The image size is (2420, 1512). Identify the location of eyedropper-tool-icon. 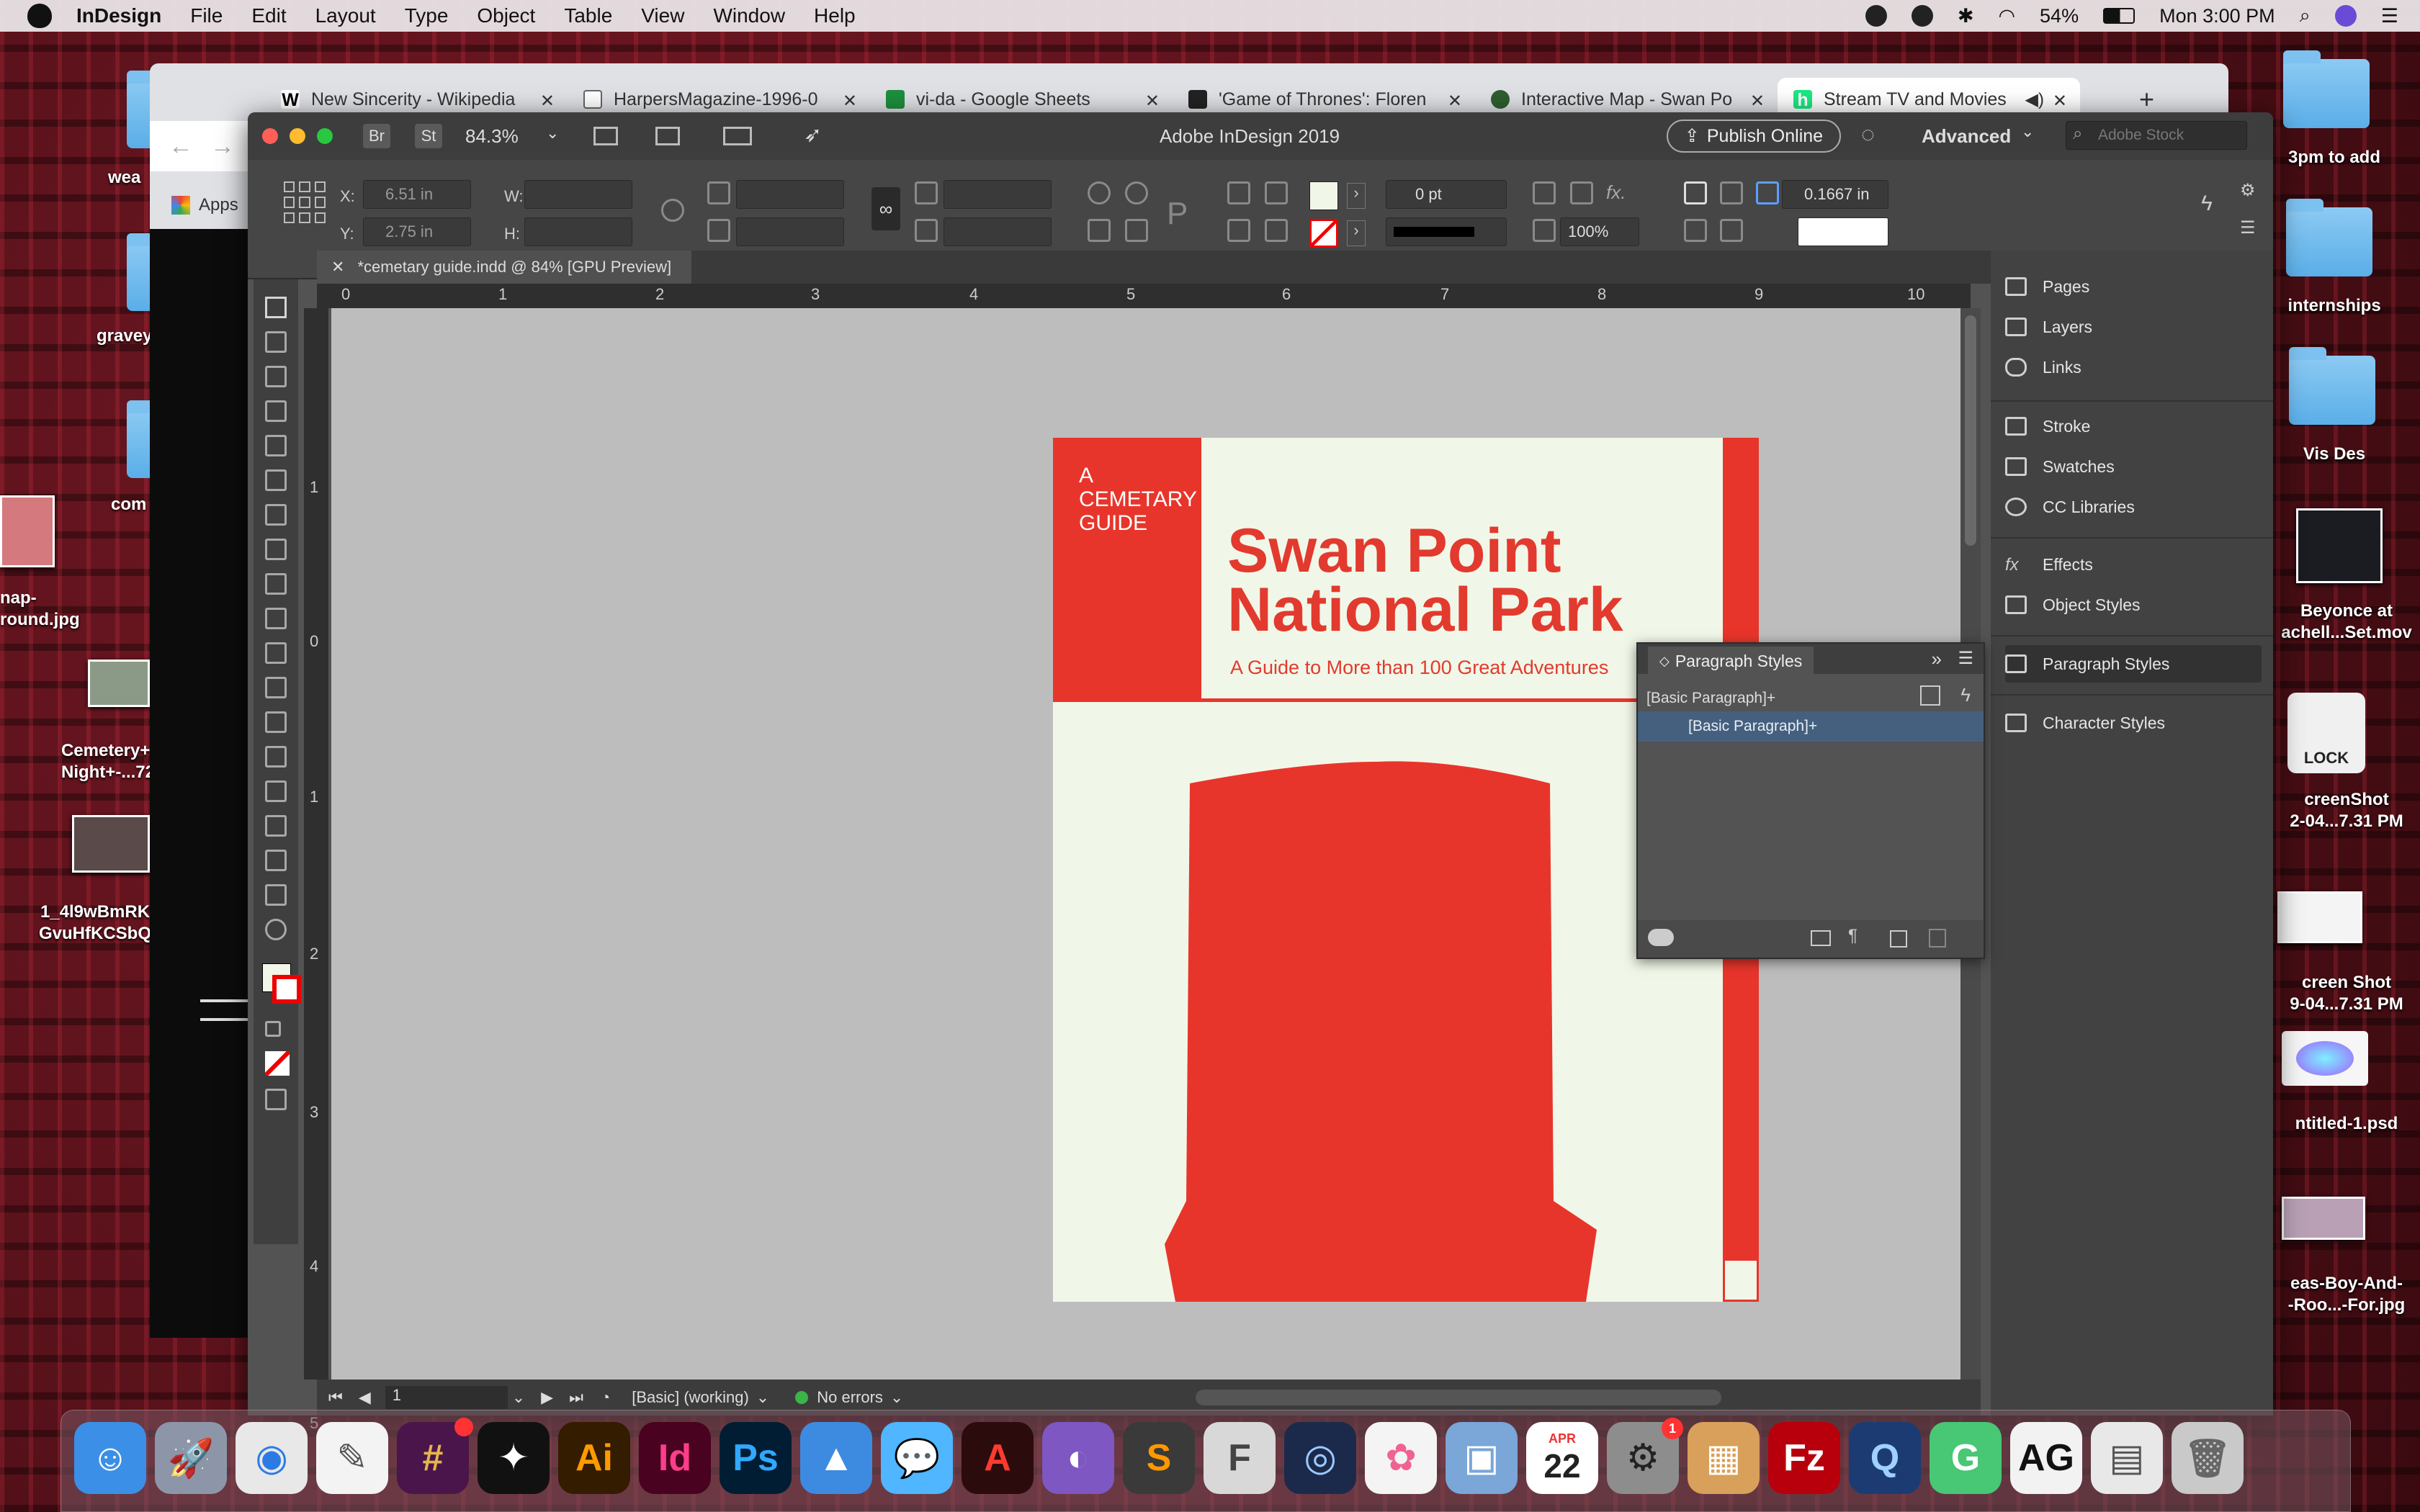
(276, 860).